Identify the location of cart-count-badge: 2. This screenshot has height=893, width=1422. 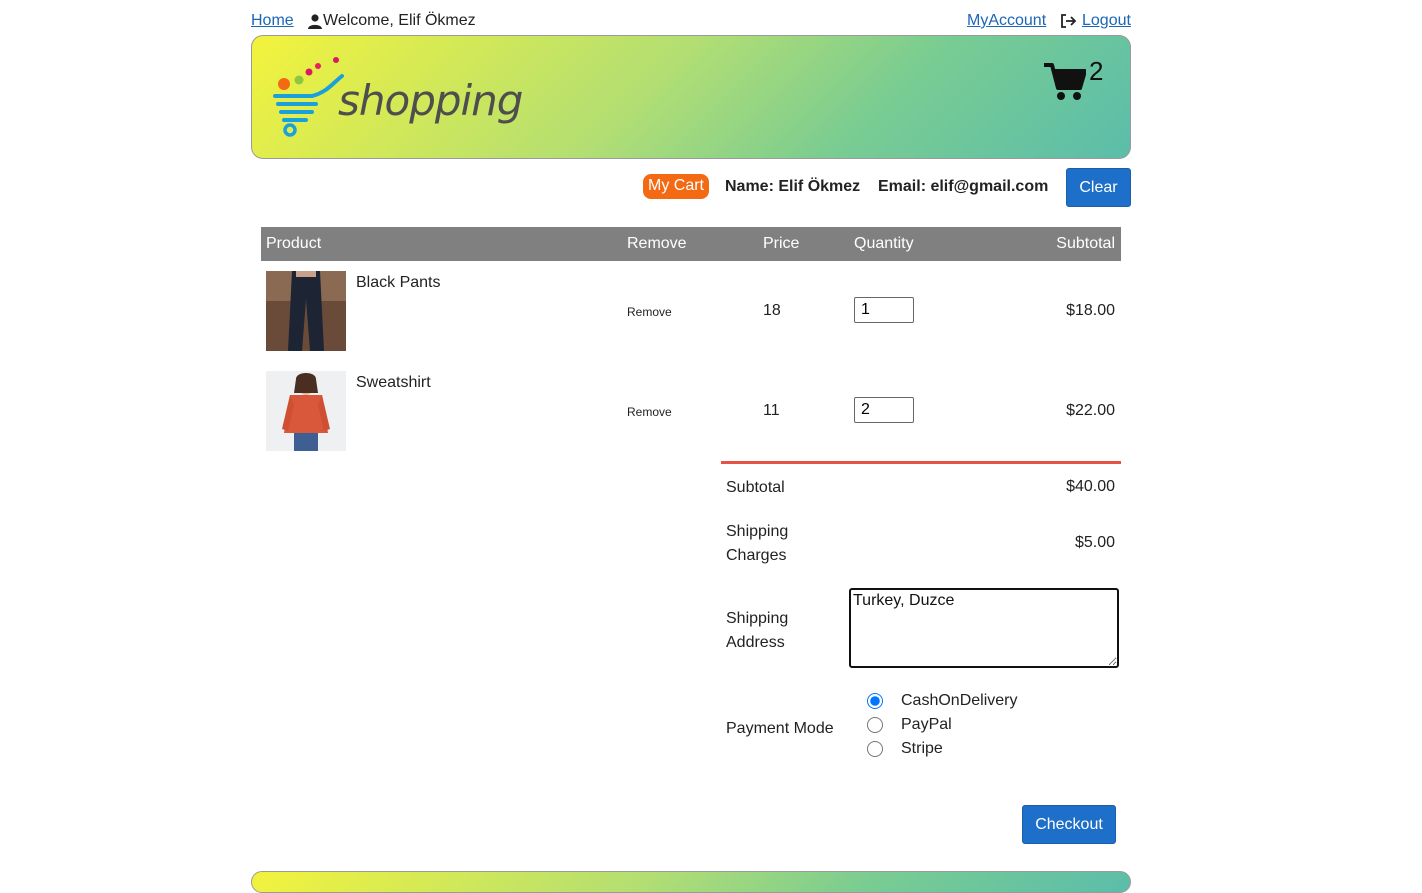
(1096, 71).